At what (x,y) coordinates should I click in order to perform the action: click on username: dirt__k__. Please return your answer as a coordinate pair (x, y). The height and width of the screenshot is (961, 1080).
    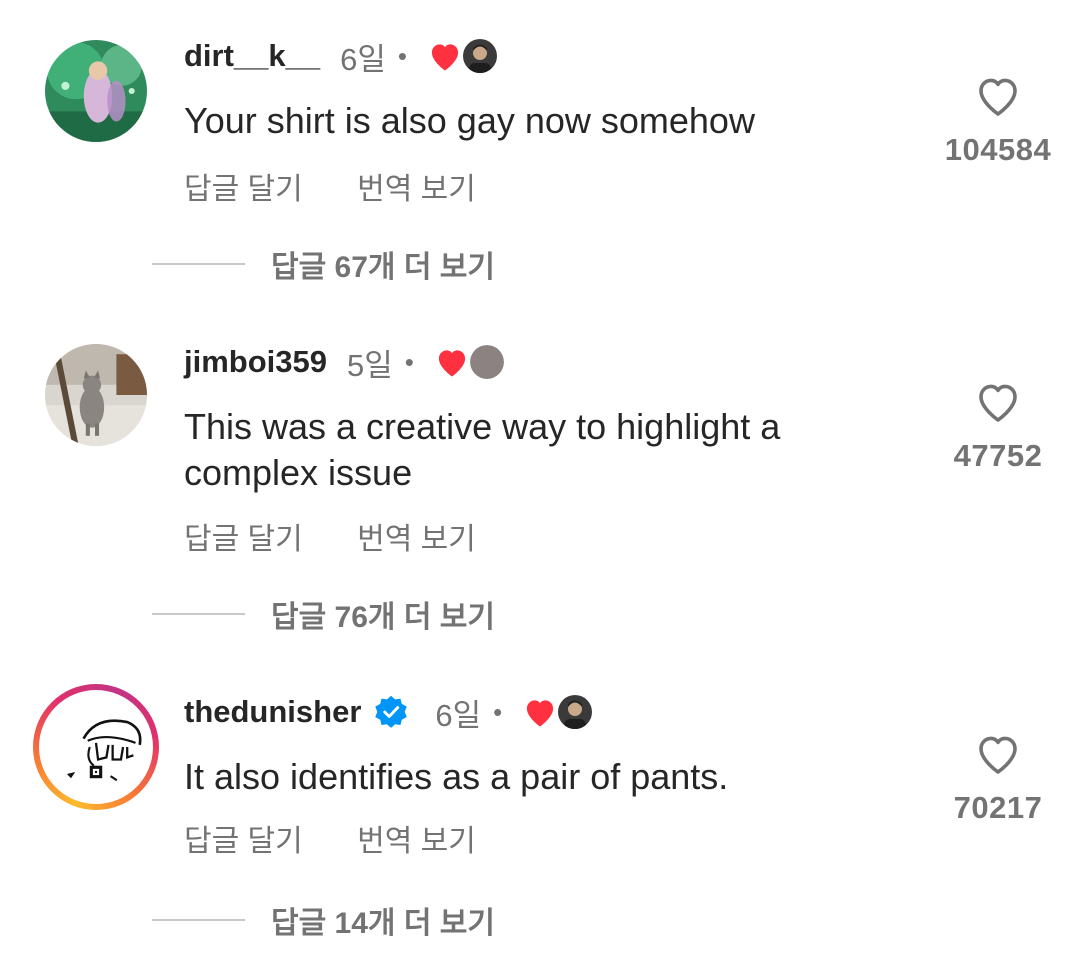
    Looking at the image, I should click on (252, 56).